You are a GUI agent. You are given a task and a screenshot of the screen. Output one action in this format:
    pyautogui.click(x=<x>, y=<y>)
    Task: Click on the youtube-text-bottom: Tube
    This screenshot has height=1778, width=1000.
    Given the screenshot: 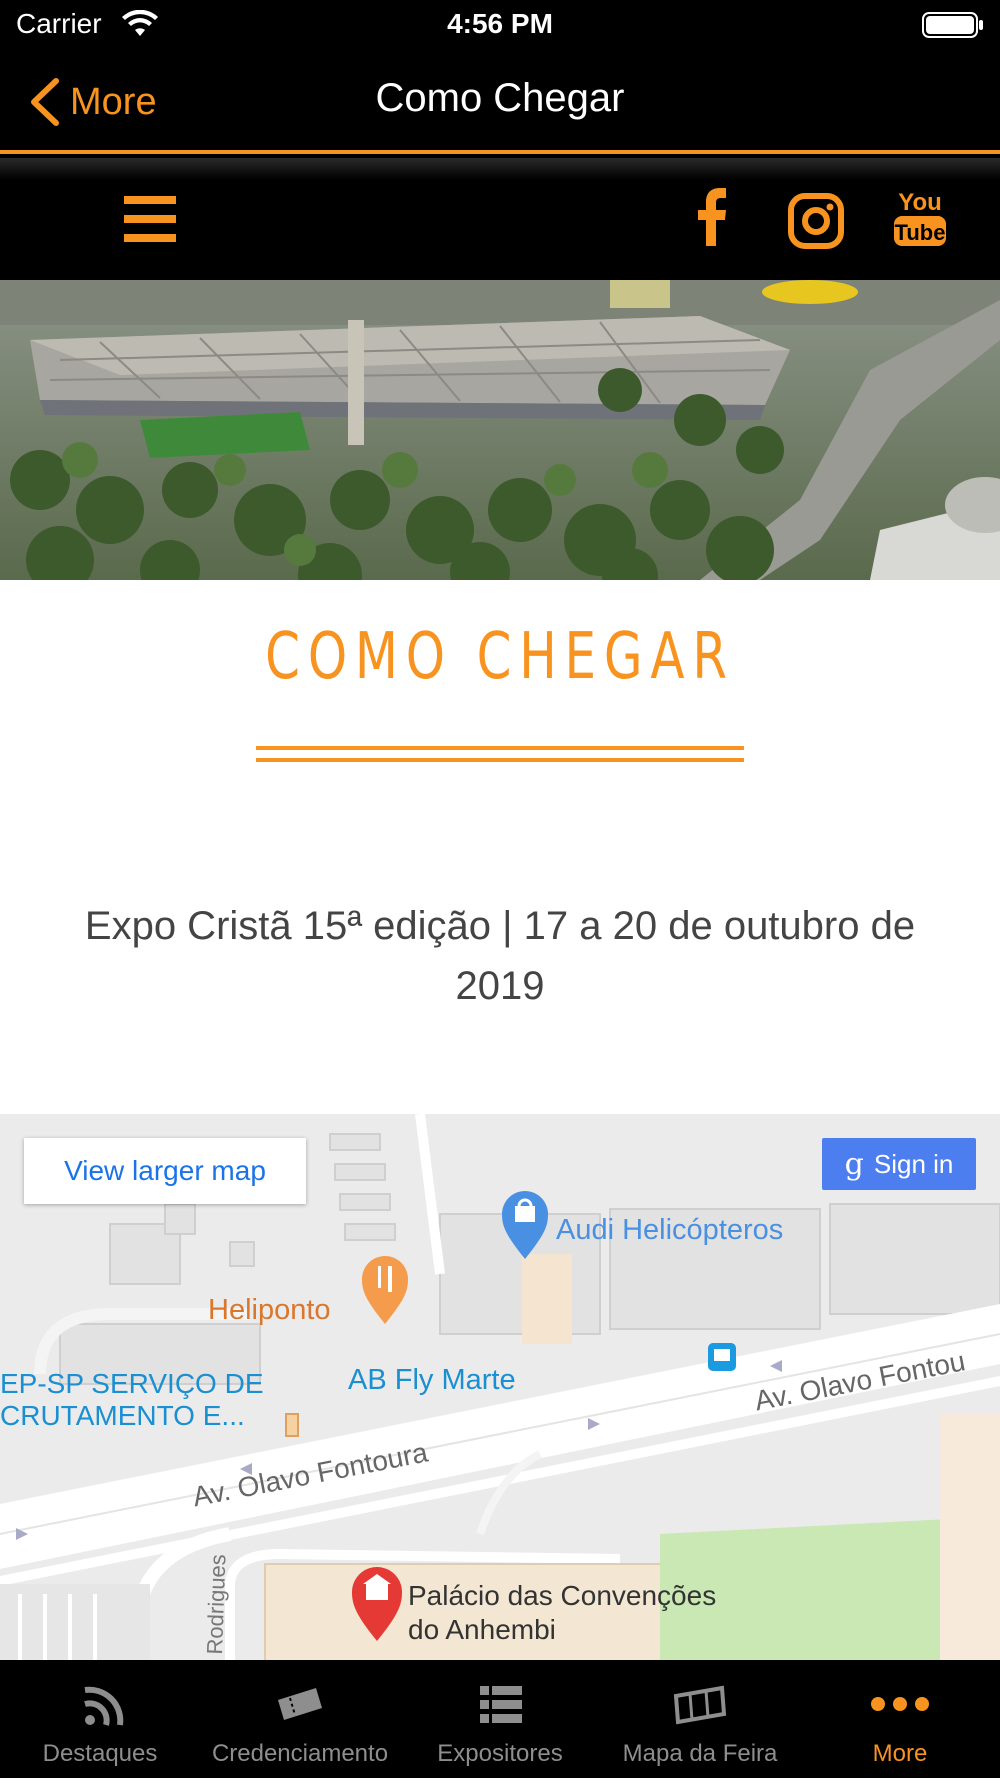 What is the action you would take?
    pyautogui.click(x=920, y=232)
    